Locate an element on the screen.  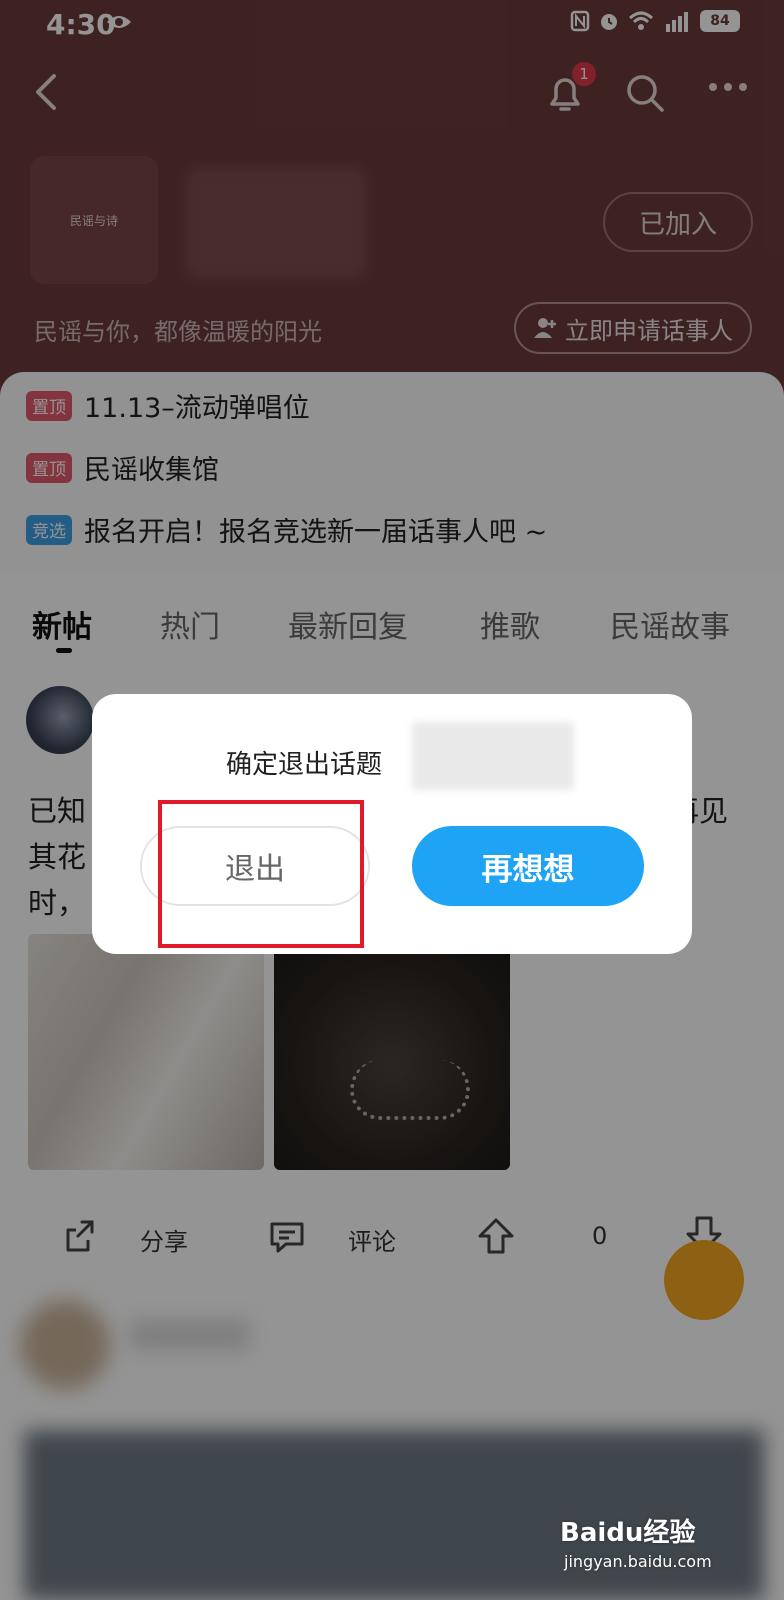
baidu-watermark: Baidu经验 jingyan.baidu.com is located at coordinates (655, 1547).